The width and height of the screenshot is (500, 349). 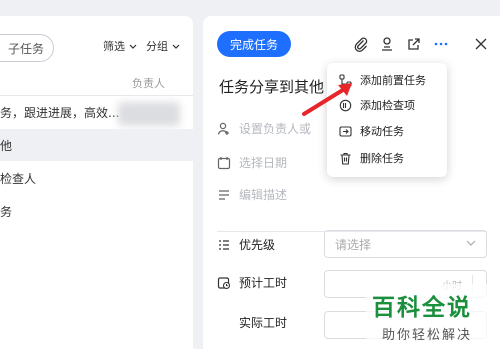 I want to click on task-row-text: 务, so click(x=6, y=211).